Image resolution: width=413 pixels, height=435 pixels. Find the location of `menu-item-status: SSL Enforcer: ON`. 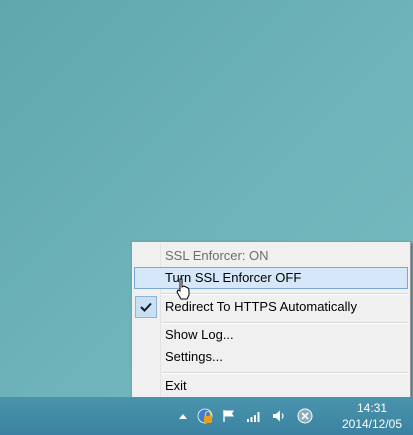

menu-item-status: SSL Enforcer: ON is located at coordinates (271, 256).